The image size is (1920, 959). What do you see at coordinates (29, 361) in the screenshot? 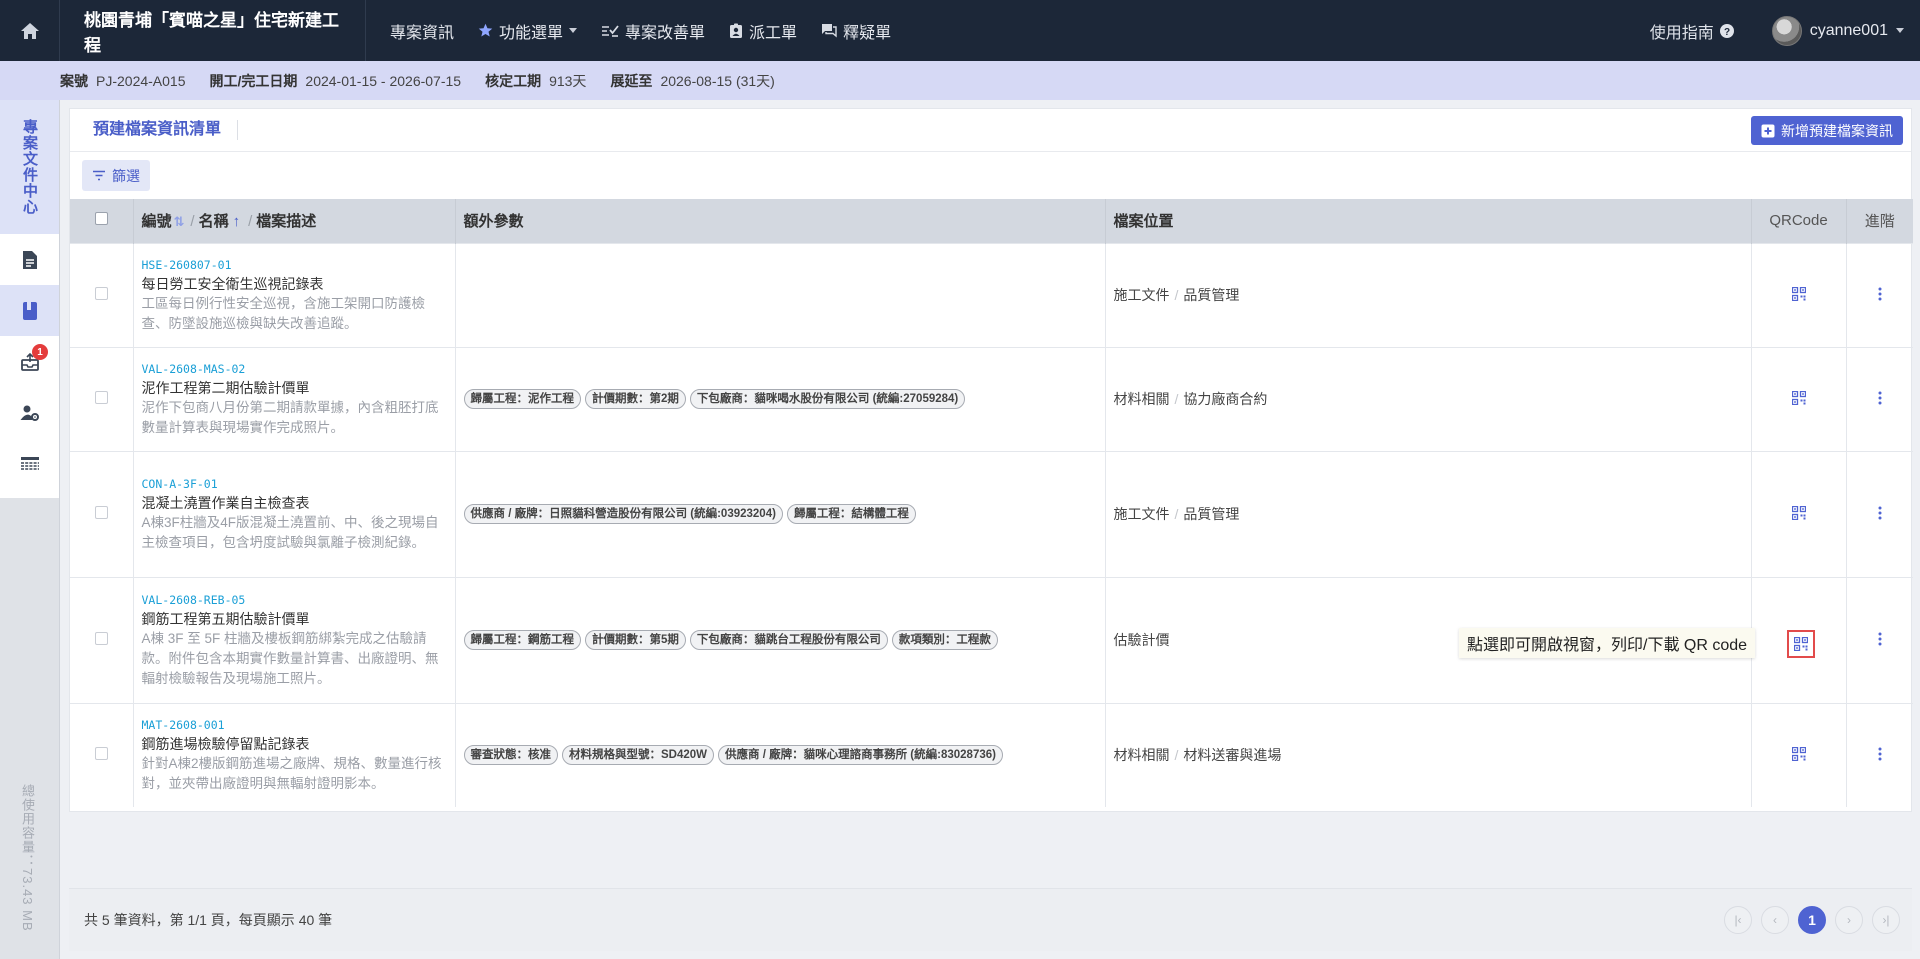
I see `sidebar-item-notifications: 1` at bounding box center [29, 361].